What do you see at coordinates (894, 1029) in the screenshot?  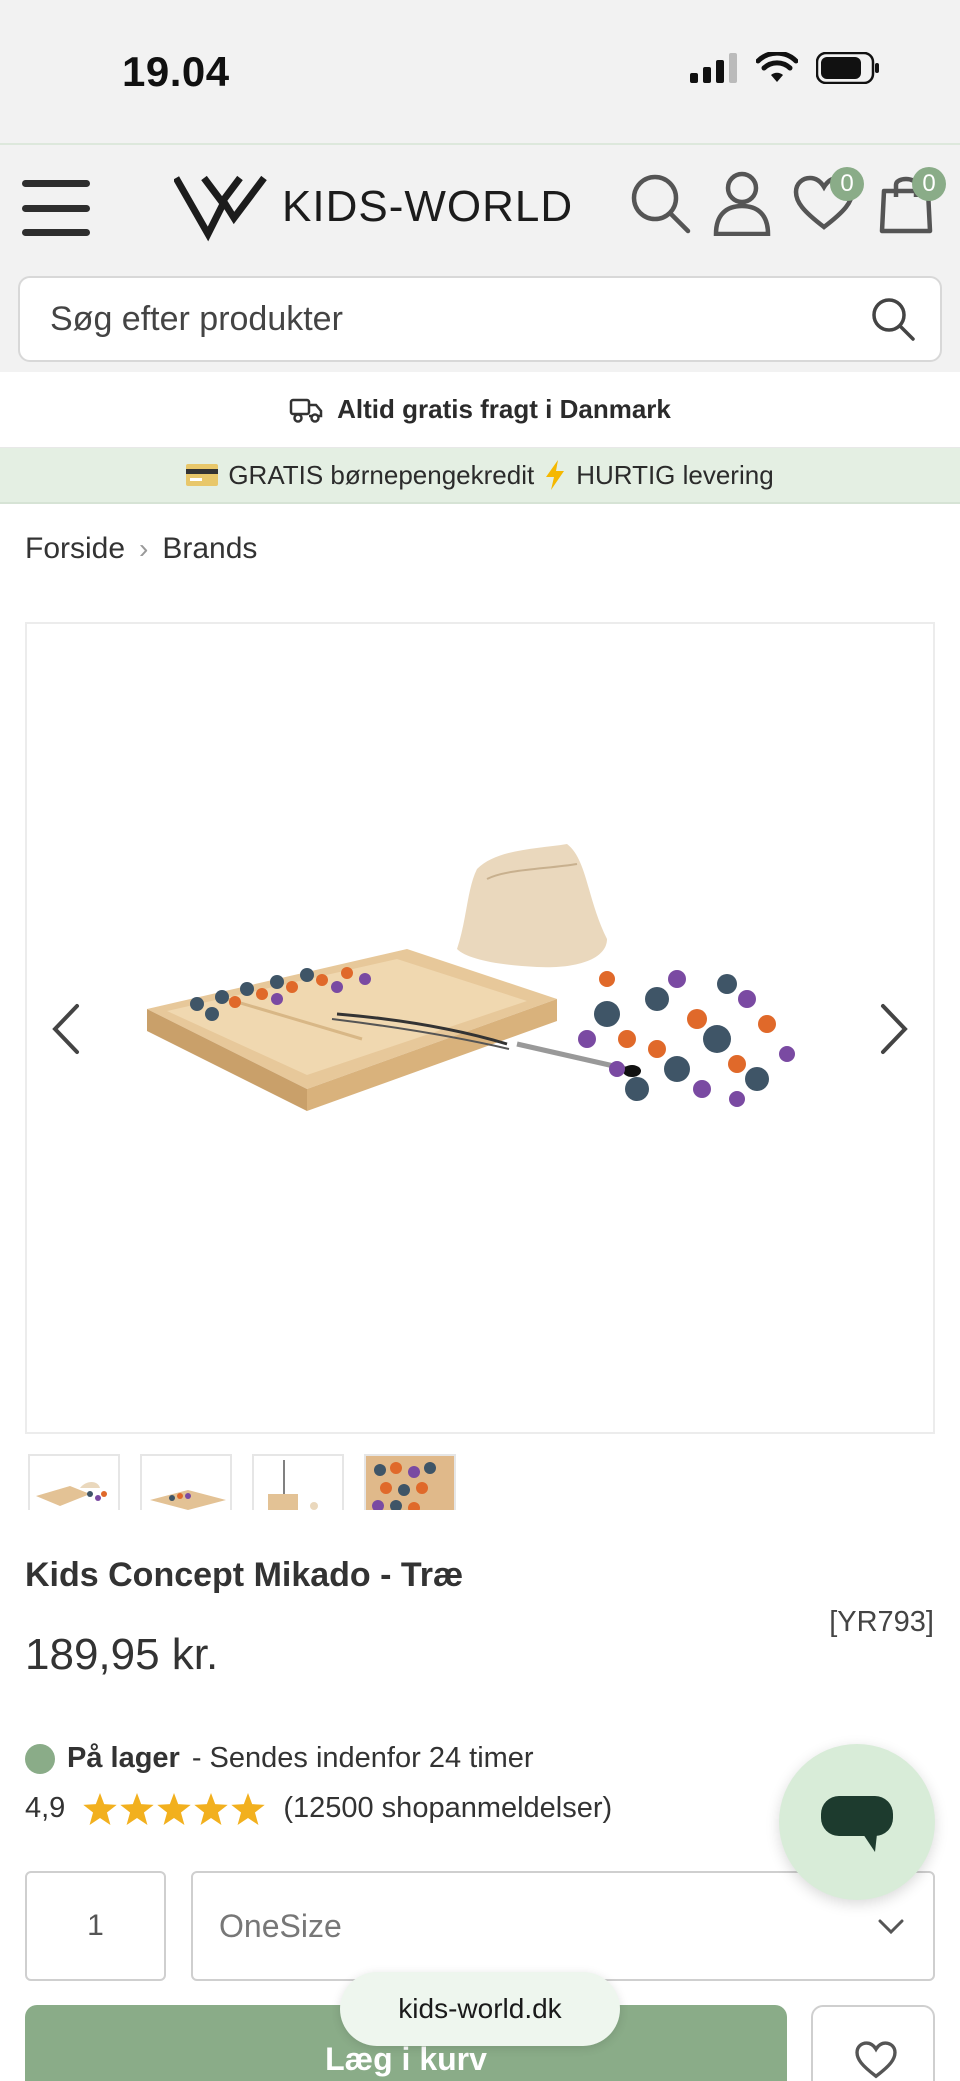 I see `gallery-next-arrow-icon` at bounding box center [894, 1029].